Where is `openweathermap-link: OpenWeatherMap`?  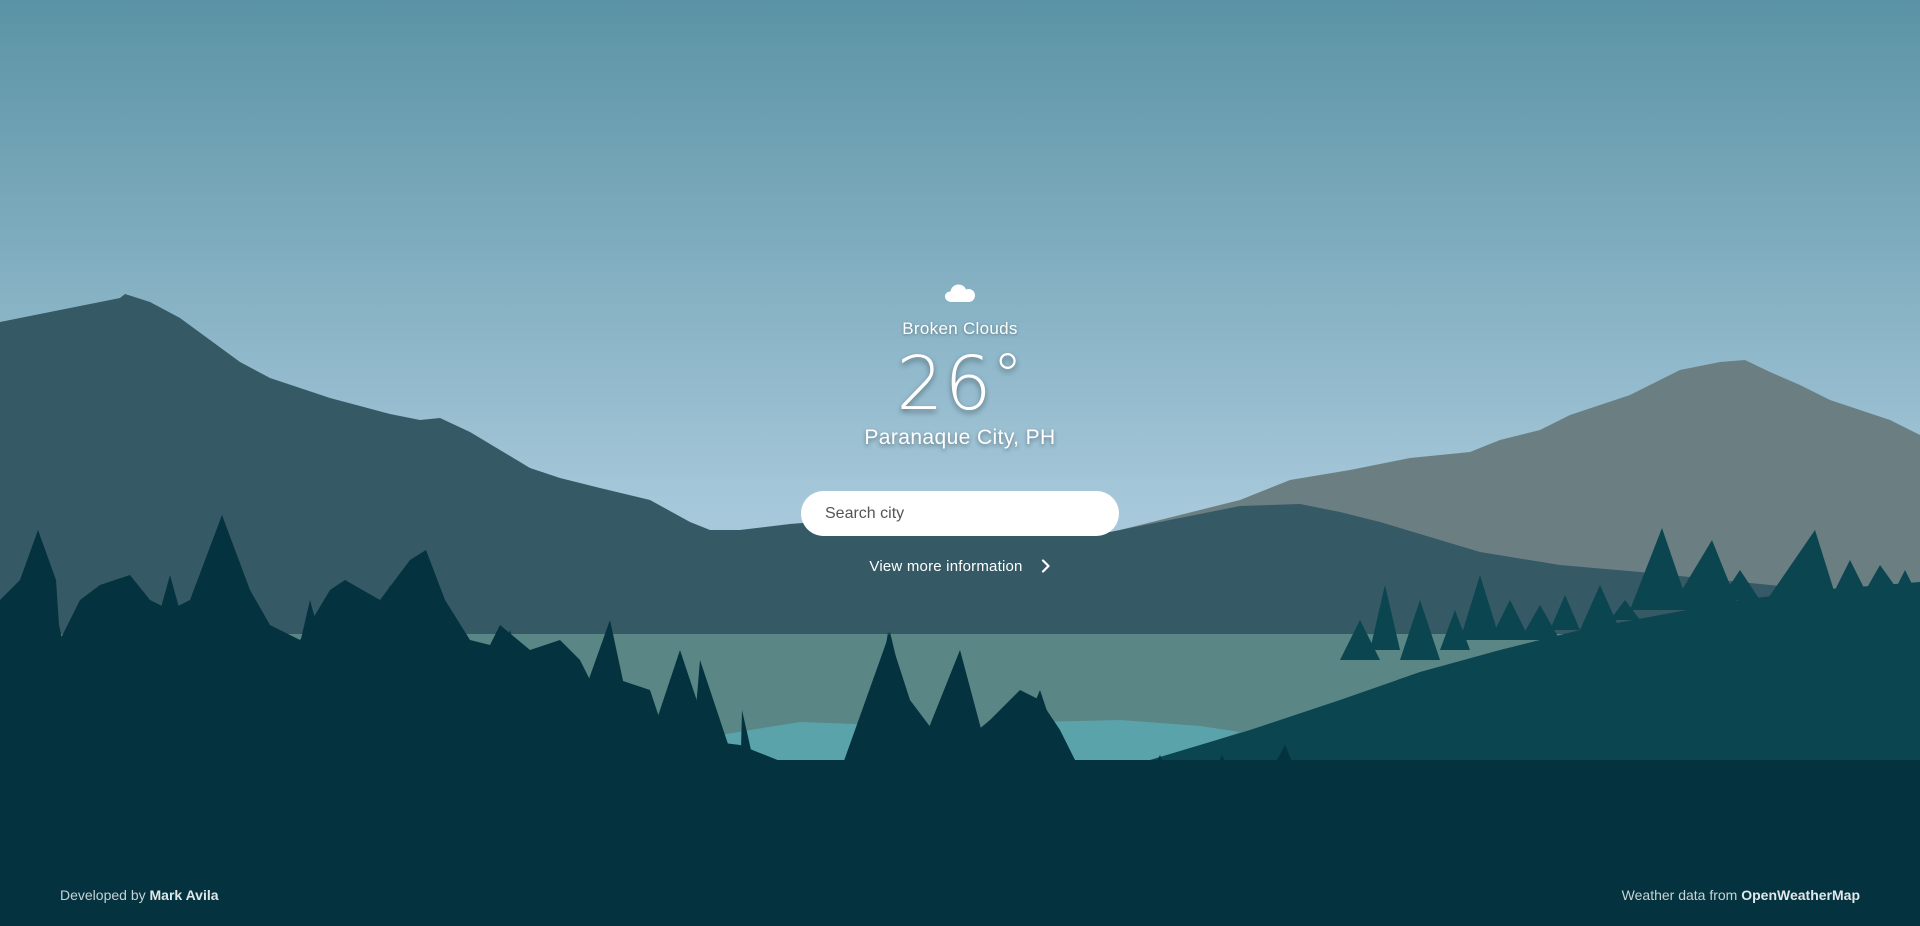 openweathermap-link: OpenWeatherMap is located at coordinates (1800, 895).